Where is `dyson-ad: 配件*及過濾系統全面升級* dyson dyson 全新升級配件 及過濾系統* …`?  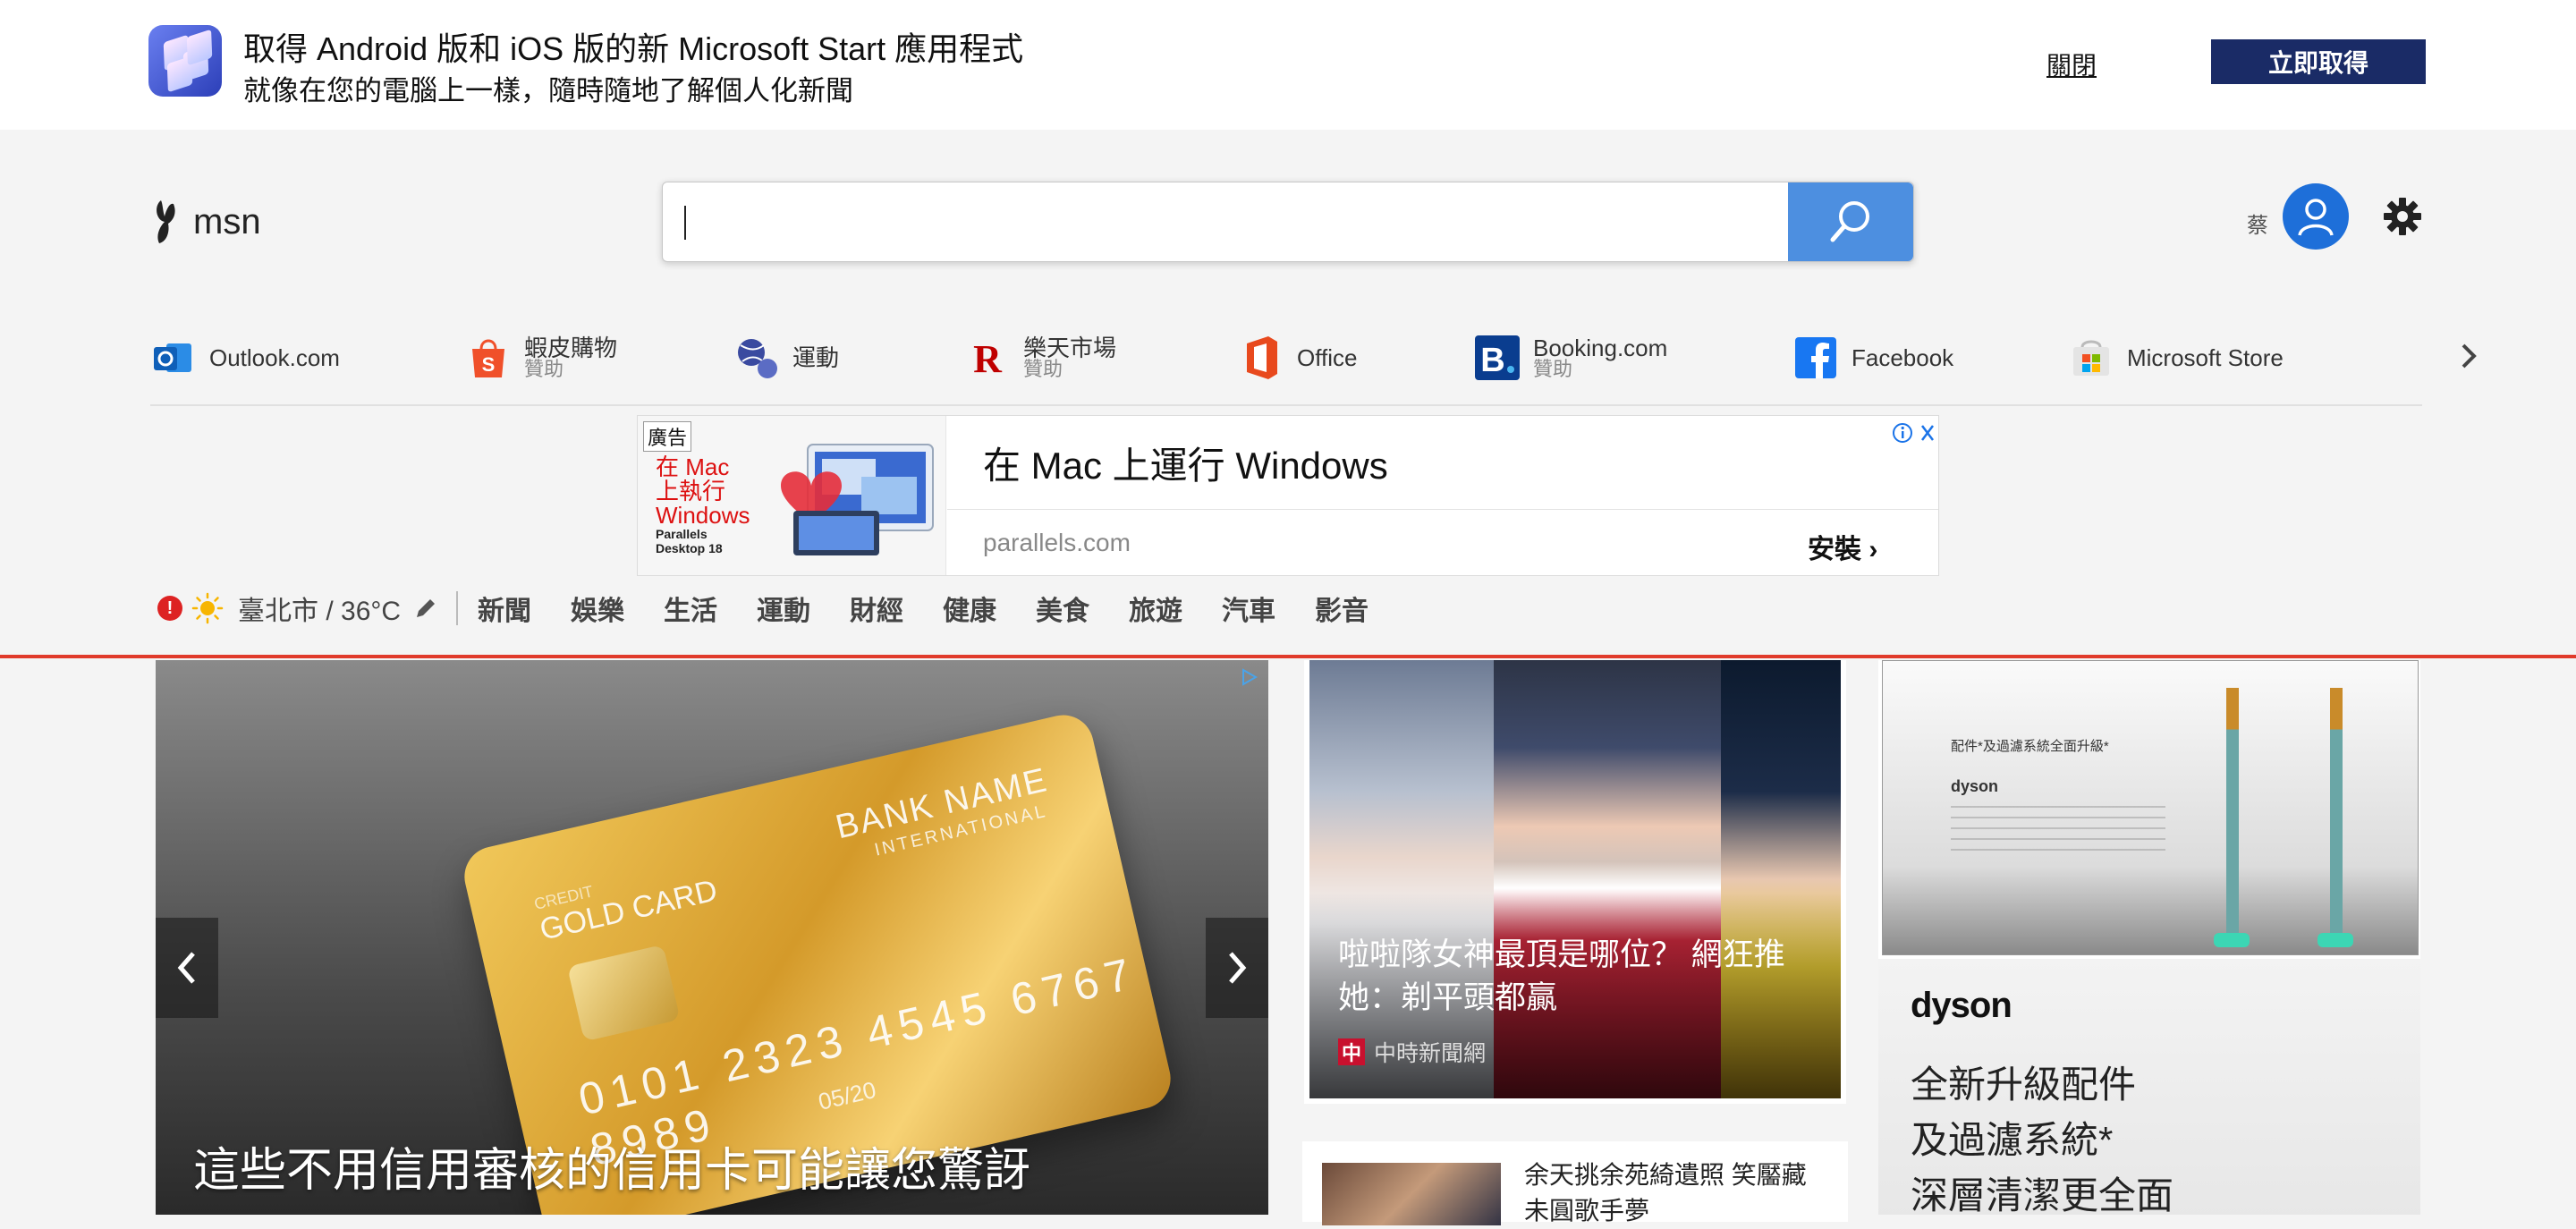
dyson-ad: 配件*及過濾系統全面升級* dyson dyson 全新升級配件 及過濾系統* … is located at coordinates (2149, 937).